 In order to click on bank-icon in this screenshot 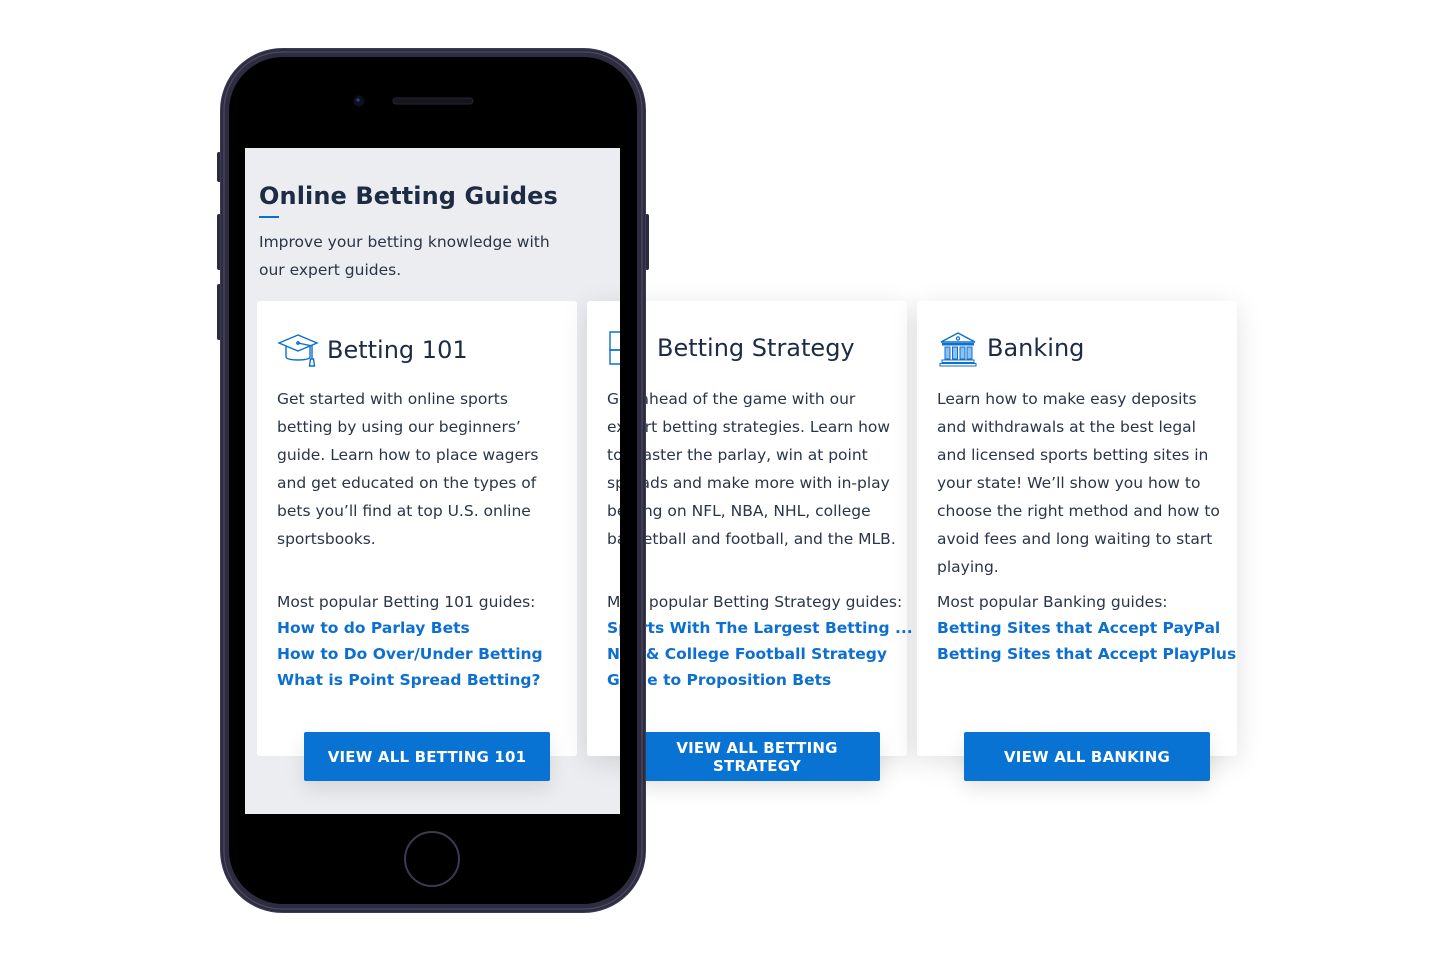, I will do `click(958, 349)`.